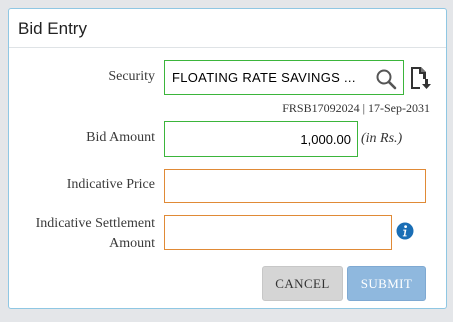 The width and height of the screenshot is (453, 322). What do you see at coordinates (261, 139) in the screenshot?
I see `bid-amount-input: 1,000.00` at bounding box center [261, 139].